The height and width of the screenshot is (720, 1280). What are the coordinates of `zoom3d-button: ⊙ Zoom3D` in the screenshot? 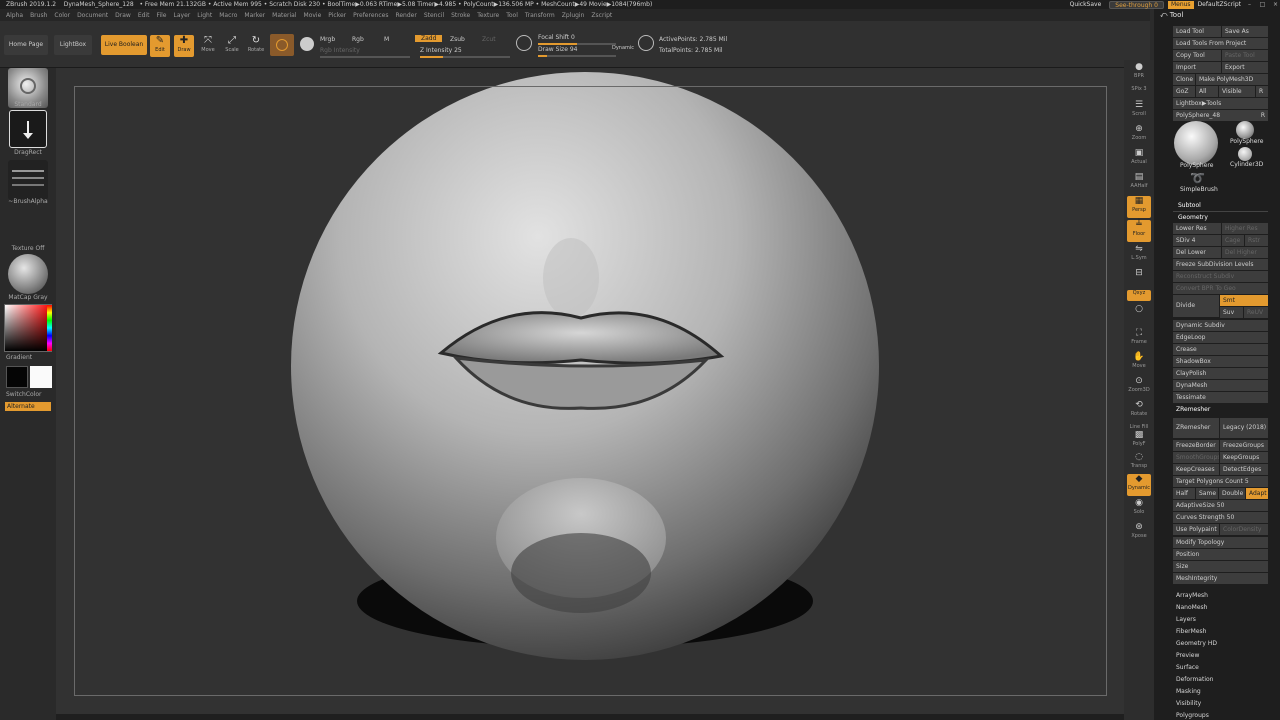 It's located at (1139, 387).